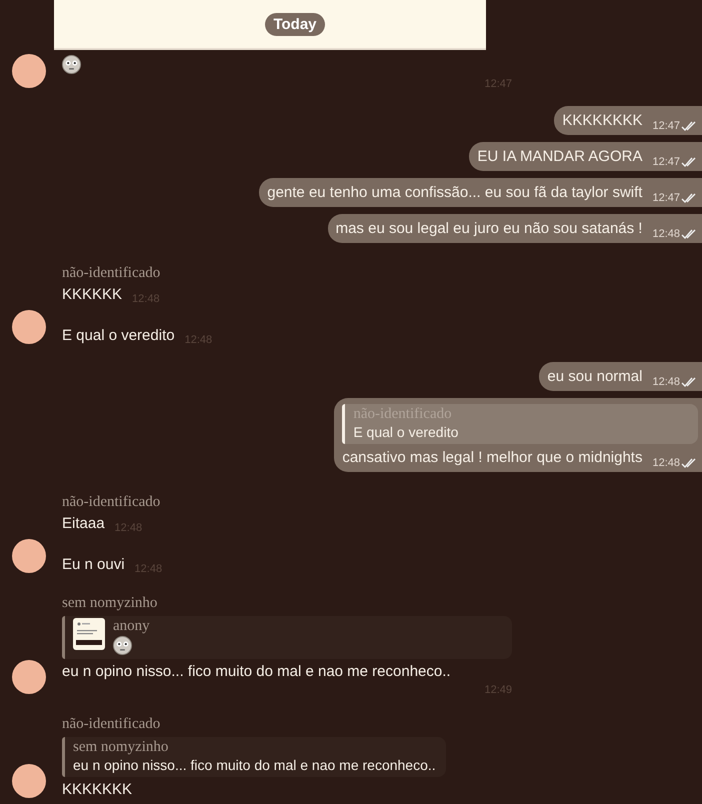  Describe the element at coordinates (454, 192) in the screenshot. I see `message-text: gente eu tenho uma confissão... eu sou fã da taylor swift` at that location.